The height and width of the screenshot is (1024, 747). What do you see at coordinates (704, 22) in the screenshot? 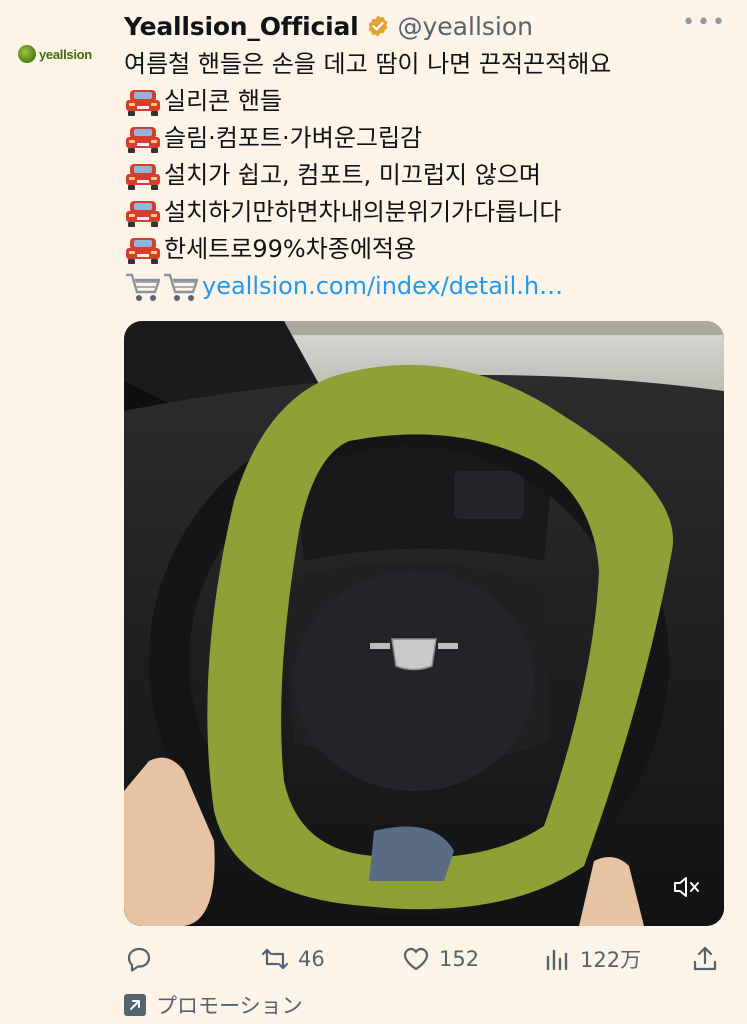
I see `more-icon: •••` at bounding box center [704, 22].